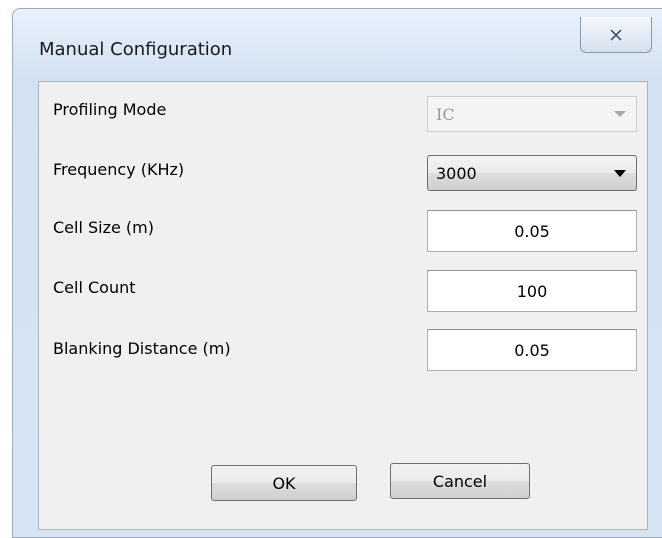  What do you see at coordinates (445, 114) in the screenshot?
I see `profiling-mode-value: IC` at bounding box center [445, 114].